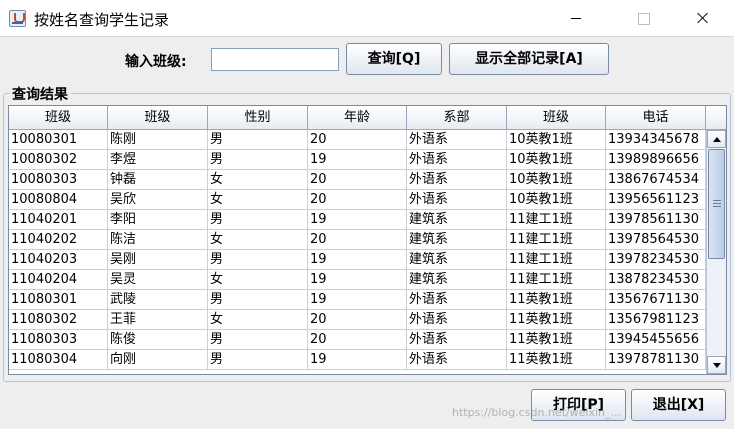  What do you see at coordinates (643, 18) in the screenshot?
I see `maximize-button` at bounding box center [643, 18].